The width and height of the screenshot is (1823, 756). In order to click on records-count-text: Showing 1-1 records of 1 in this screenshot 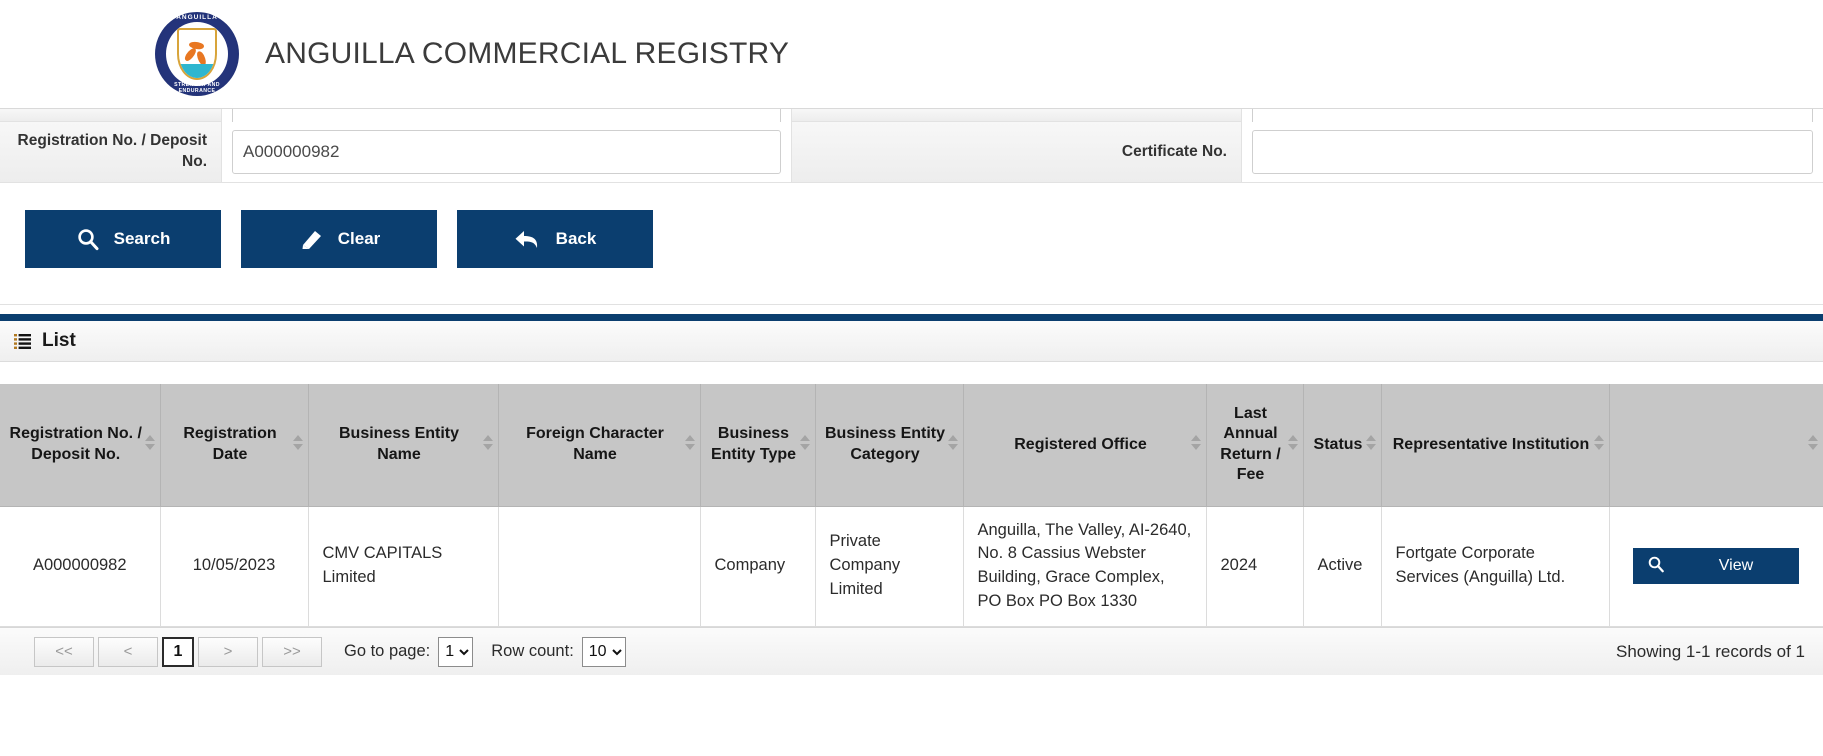, I will do `click(1710, 651)`.